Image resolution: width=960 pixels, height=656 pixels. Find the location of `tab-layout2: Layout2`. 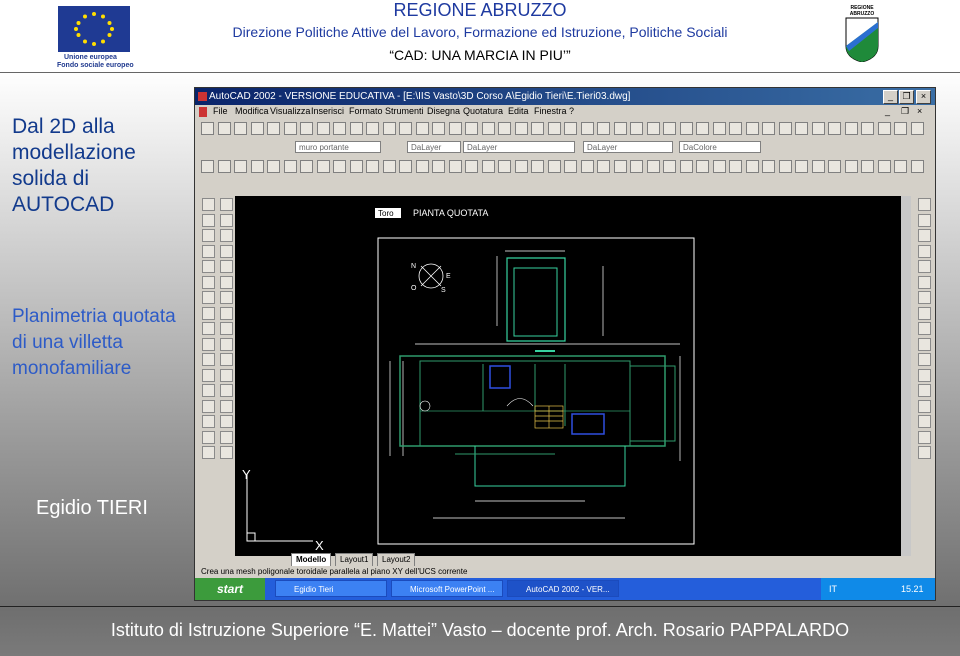

tab-layout2: Layout2 is located at coordinates (396, 560).